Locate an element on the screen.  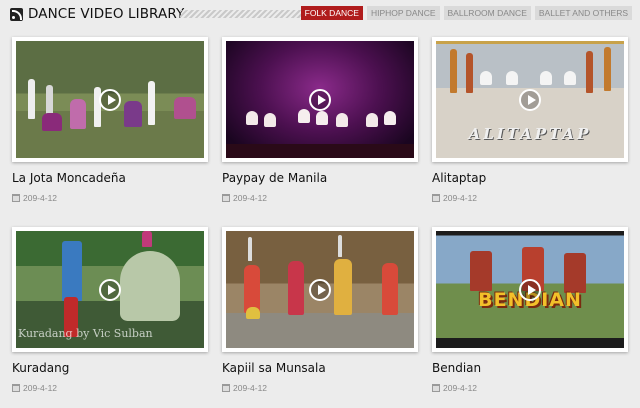
thumbnail-caption: ALITAPTAP is located at coordinates (530, 134).